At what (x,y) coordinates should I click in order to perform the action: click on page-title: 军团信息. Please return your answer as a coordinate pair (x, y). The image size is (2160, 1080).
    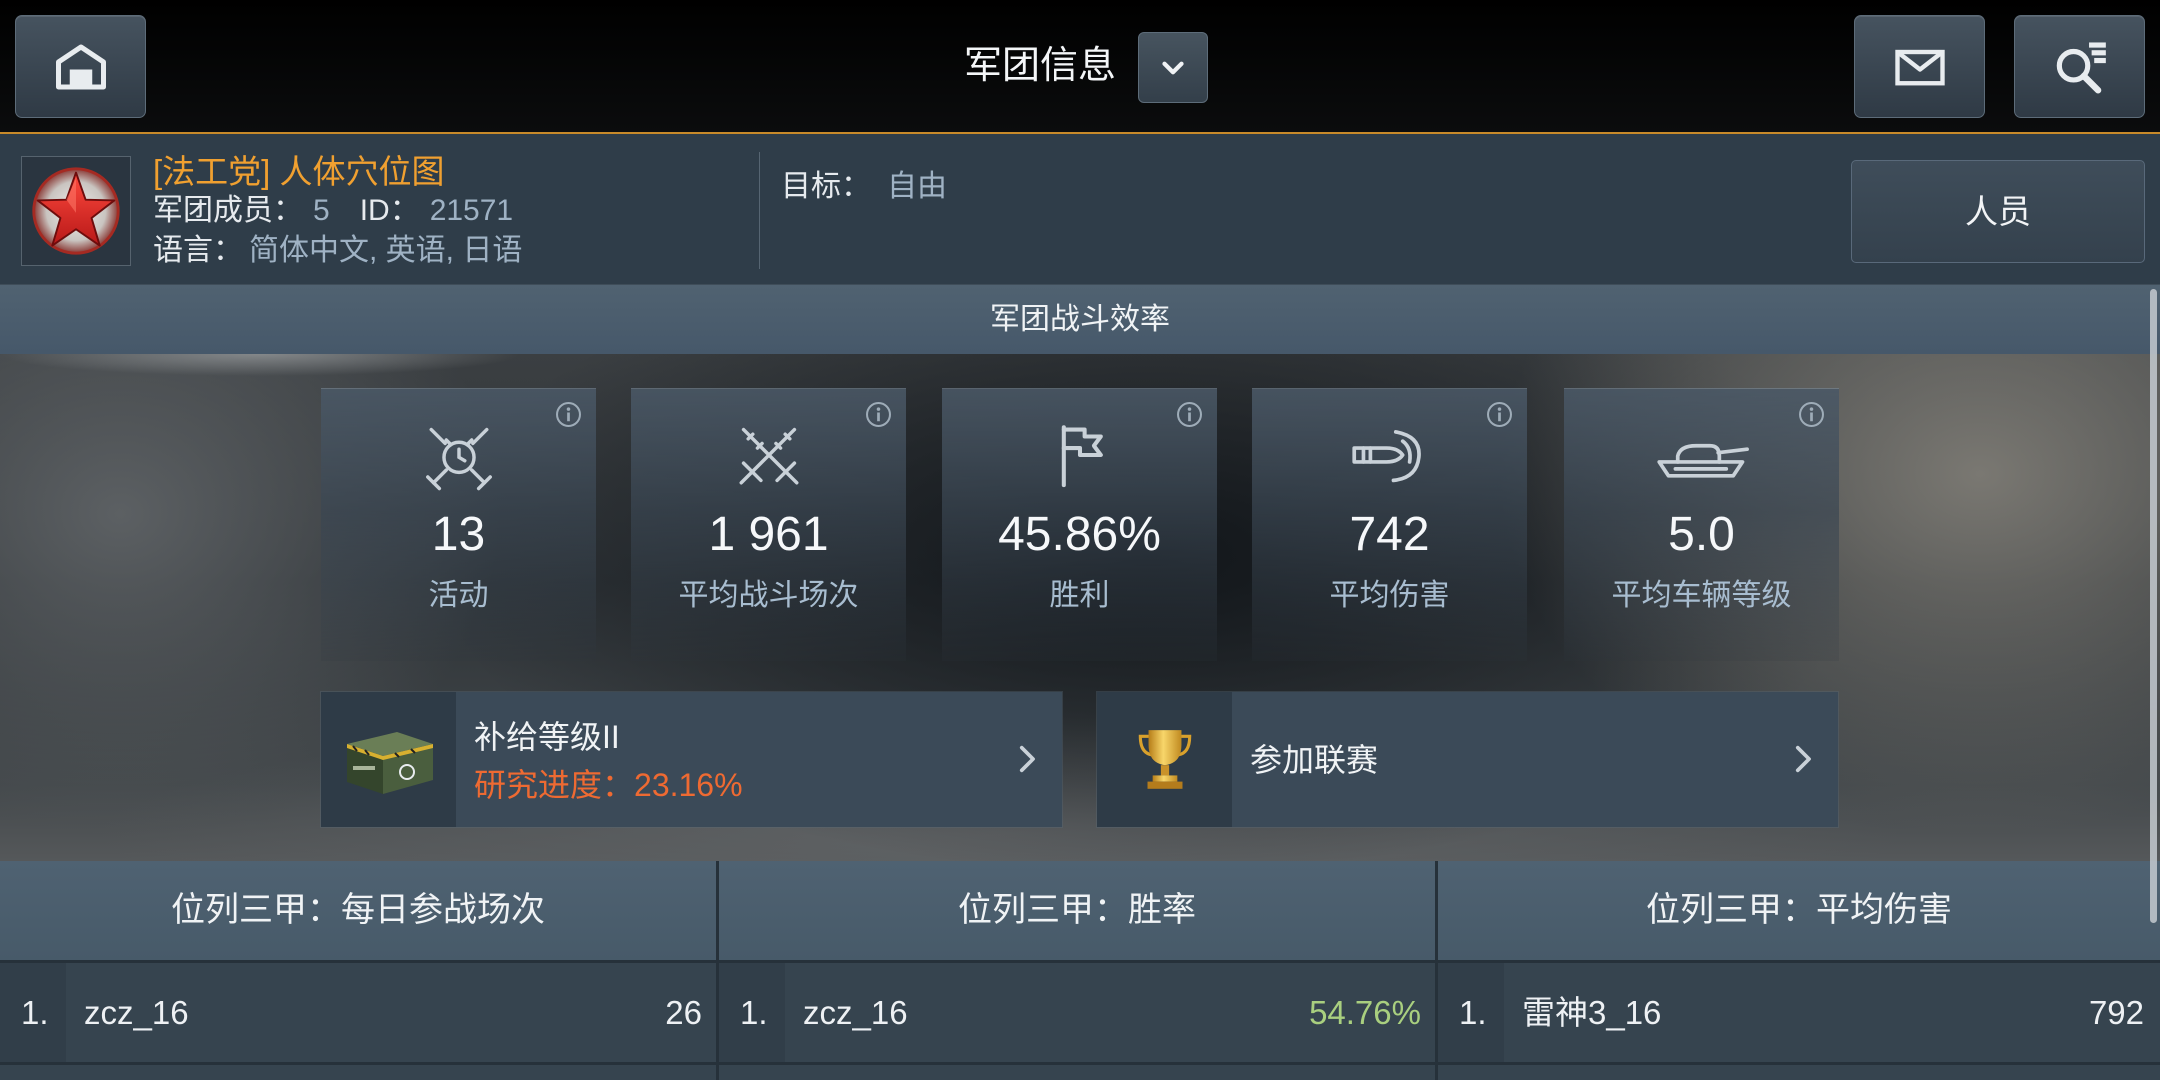
    Looking at the image, I should click on (1039, 66).